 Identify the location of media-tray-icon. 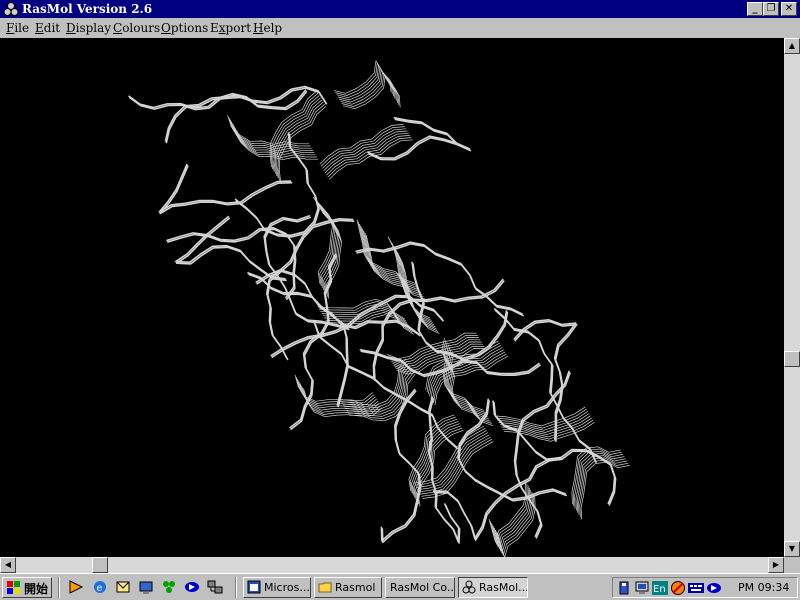
(714, 588).